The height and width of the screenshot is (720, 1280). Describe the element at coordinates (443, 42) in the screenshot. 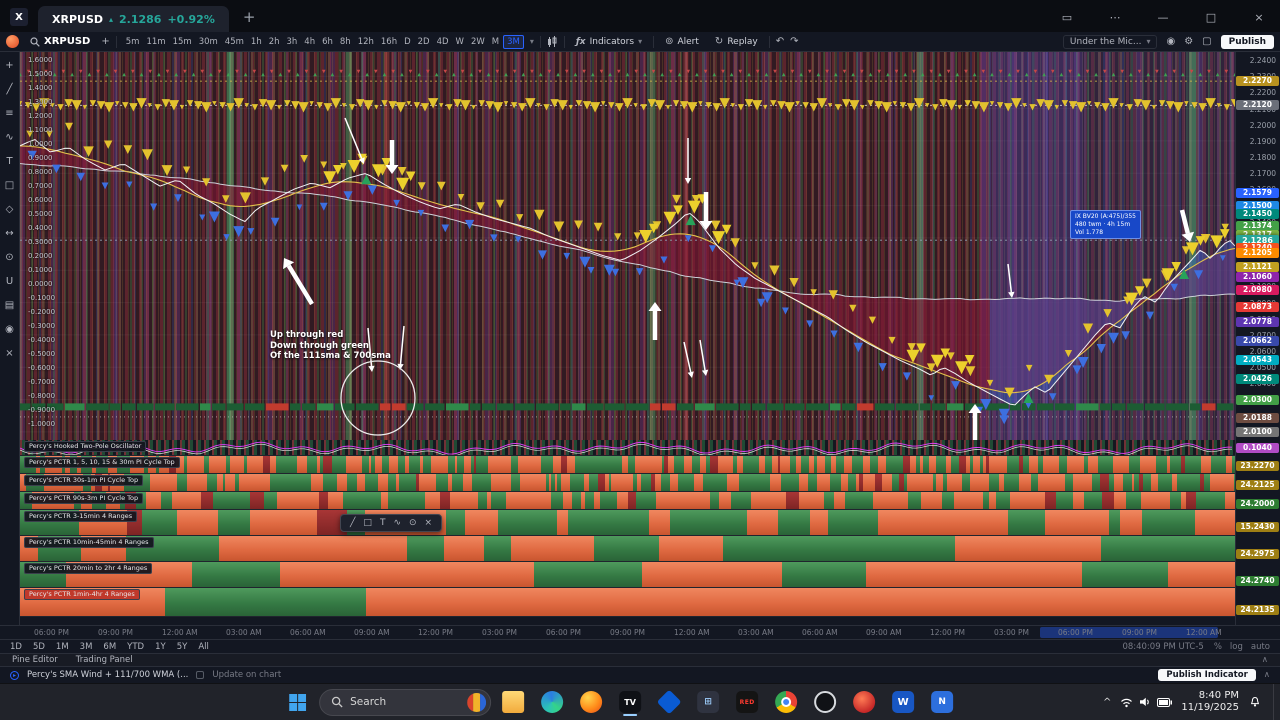

I see `timeframe-4D: 4D` at that location.